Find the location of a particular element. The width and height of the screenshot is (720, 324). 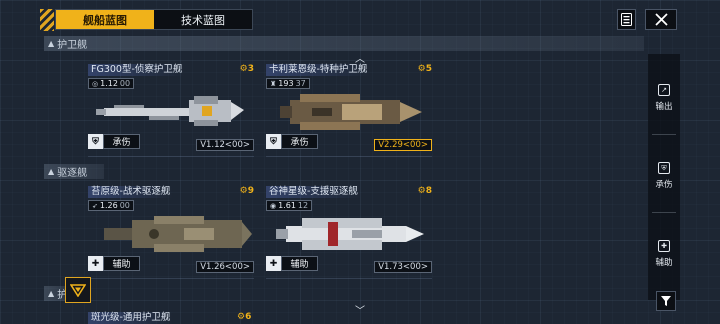

close-button is located at coordinates (661, 19).